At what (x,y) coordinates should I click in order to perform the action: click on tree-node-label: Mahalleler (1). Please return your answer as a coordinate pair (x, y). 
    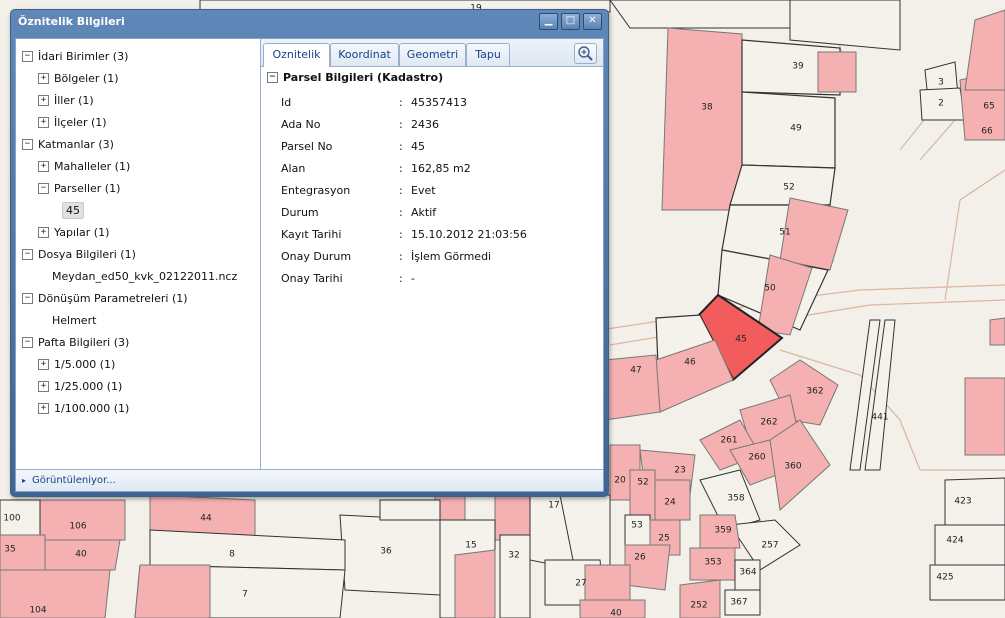
    Looking at the image, I should click on (92, 166).